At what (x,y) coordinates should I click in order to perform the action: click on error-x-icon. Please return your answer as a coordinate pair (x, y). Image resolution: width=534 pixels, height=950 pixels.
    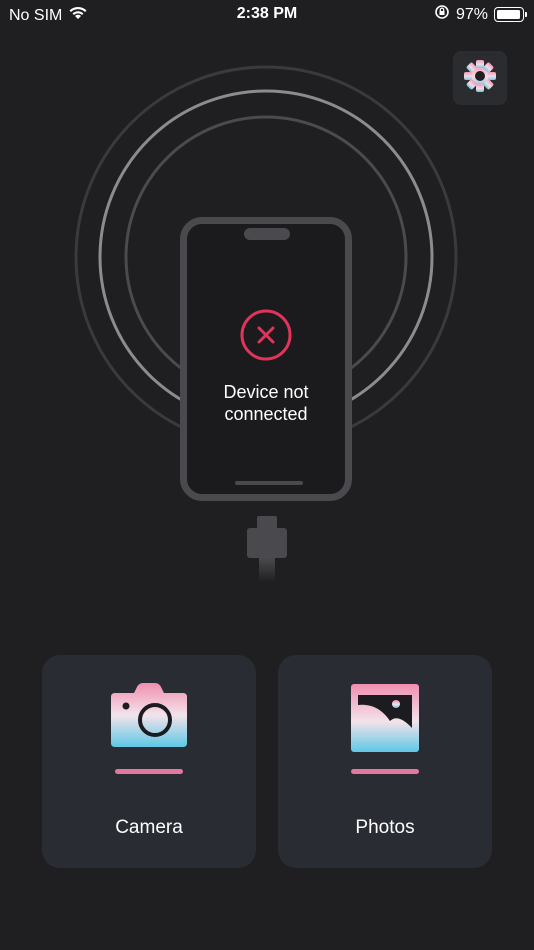
    Looking at the image, I should click on (266, 337).